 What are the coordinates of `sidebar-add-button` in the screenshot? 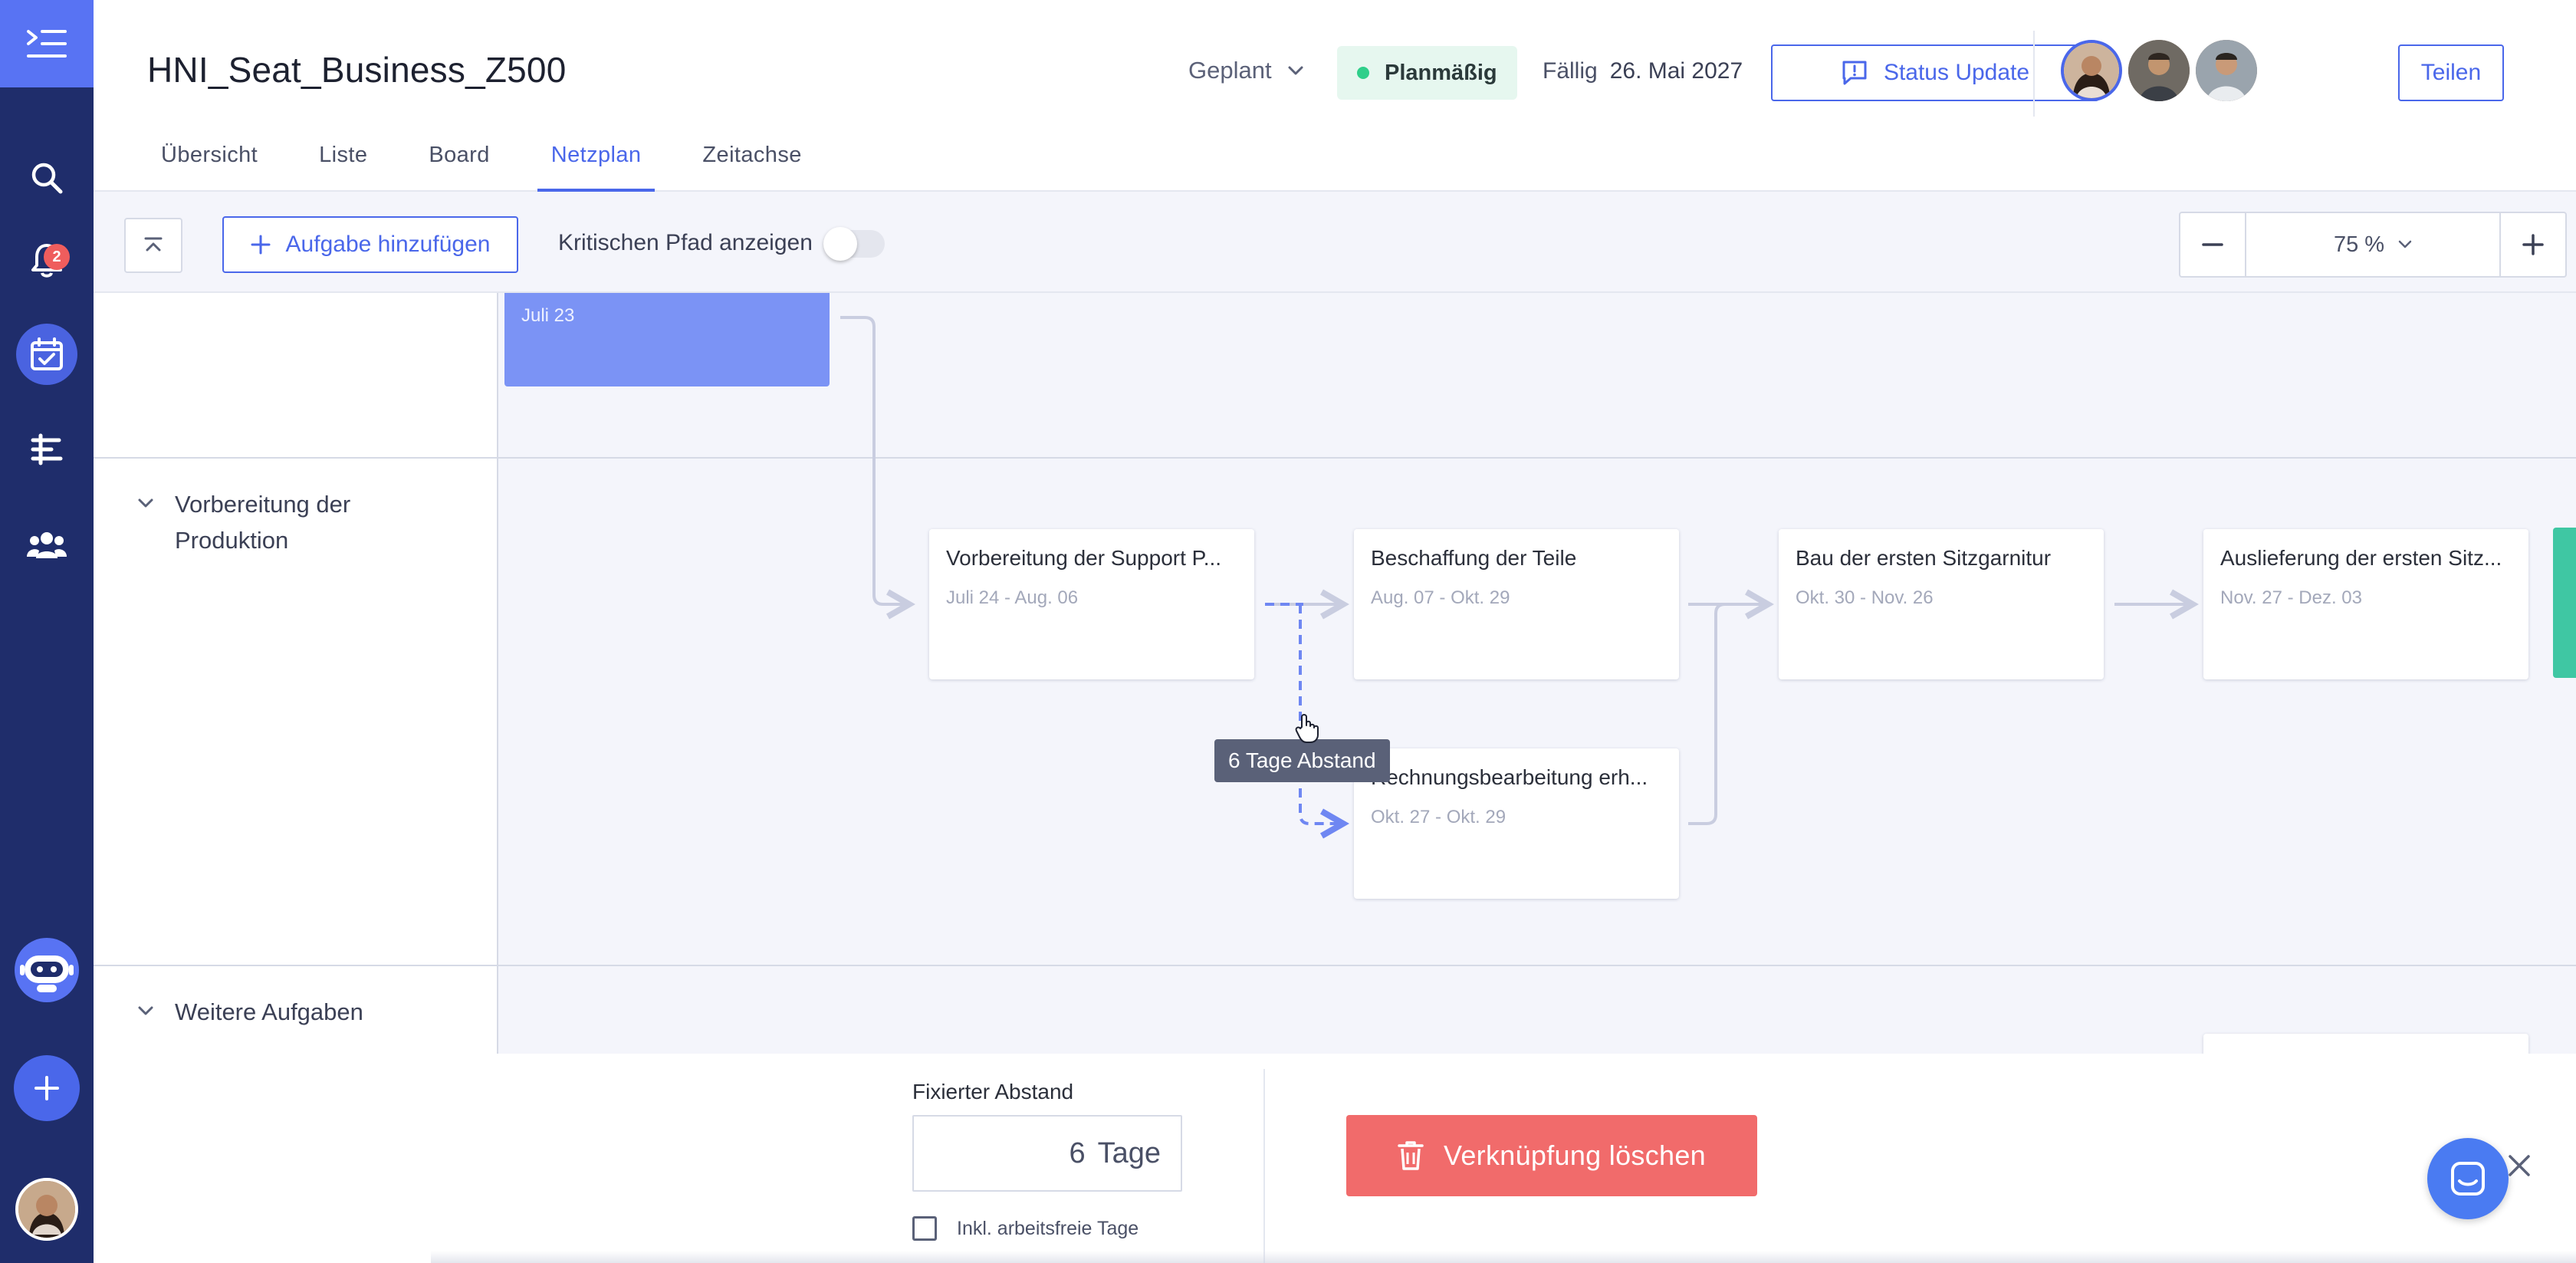 It's located at (47, 1088).